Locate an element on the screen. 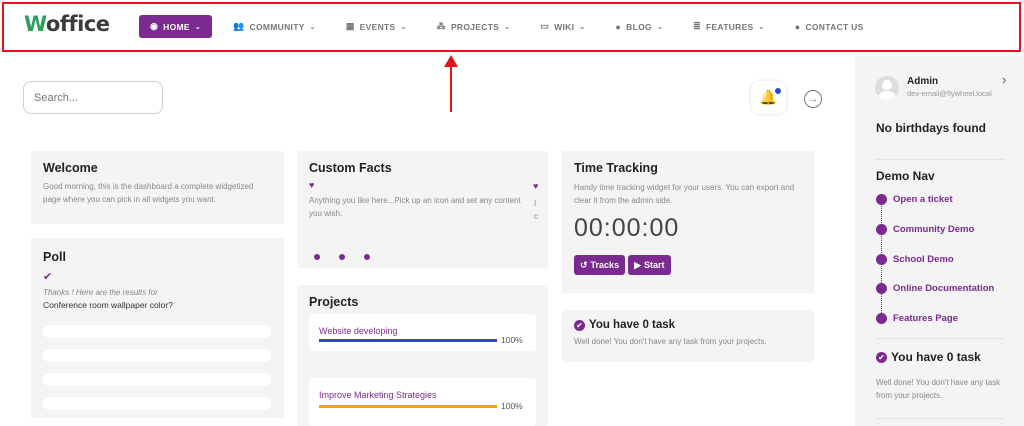 The height and width of the screenshot is (426, 1024). time-tracking-title: Time Tracking is located at coordinates (616, 168).